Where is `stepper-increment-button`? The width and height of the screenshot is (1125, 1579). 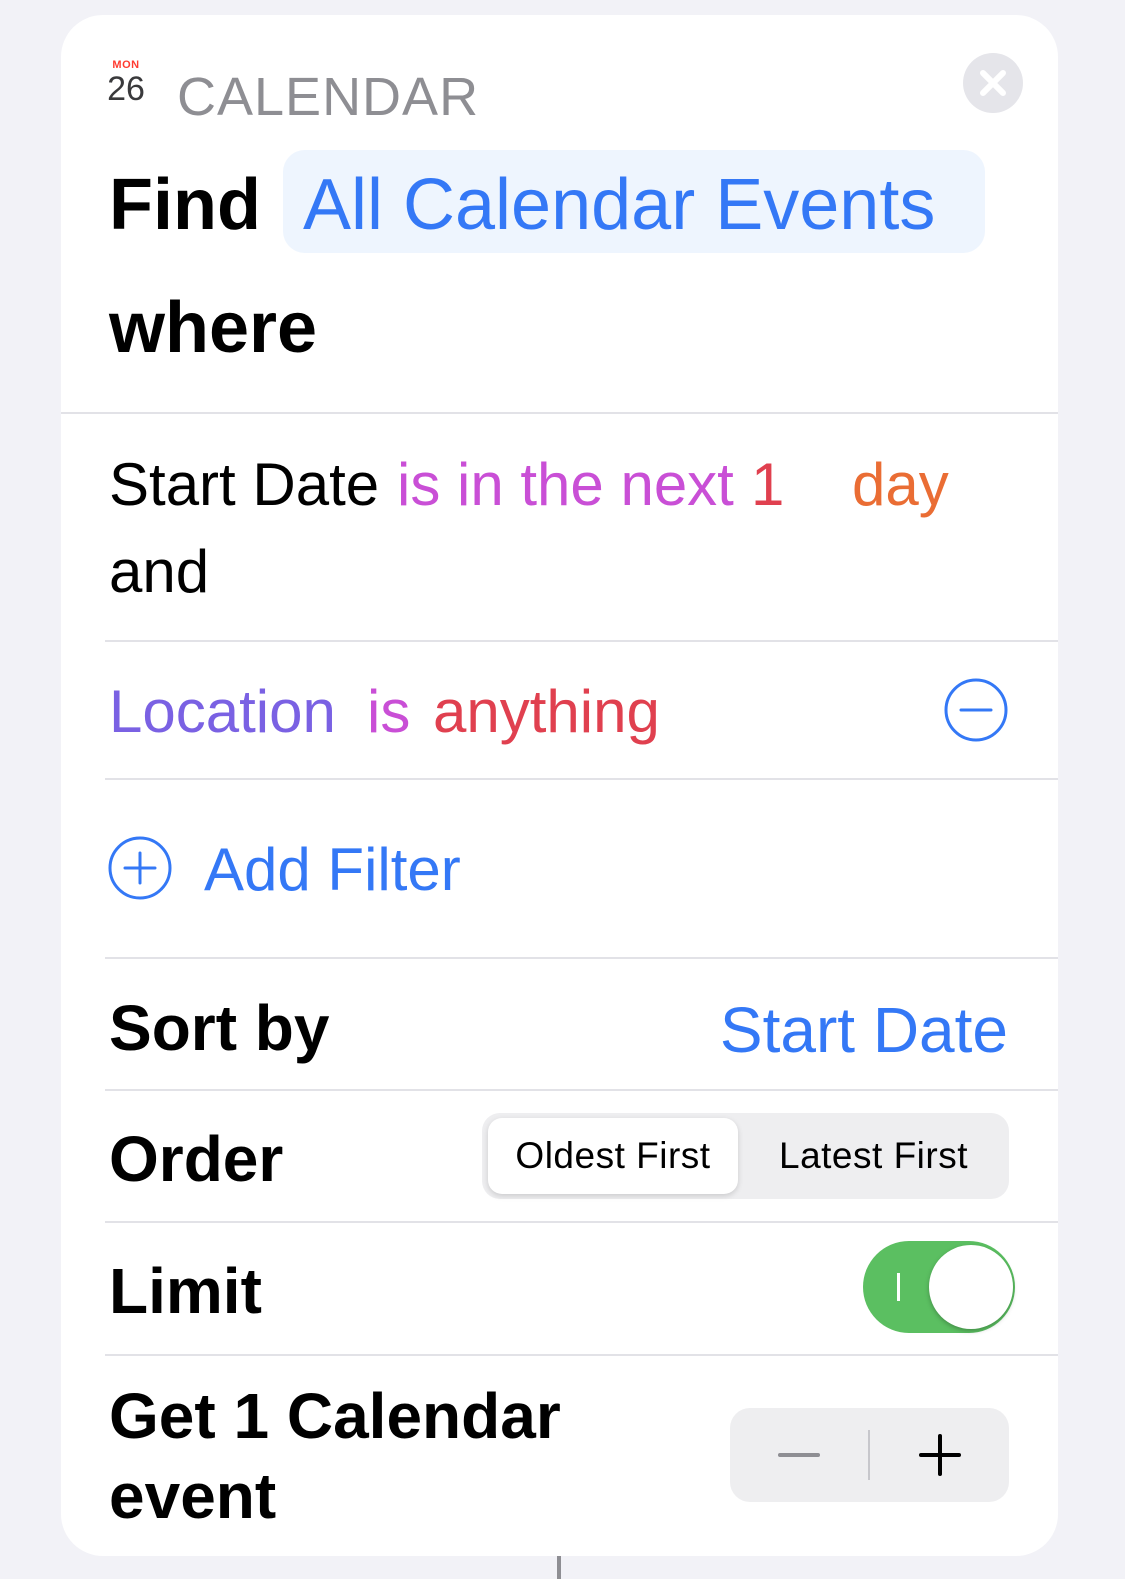
stepper-increment-button is located at coordinates (940, 1455).